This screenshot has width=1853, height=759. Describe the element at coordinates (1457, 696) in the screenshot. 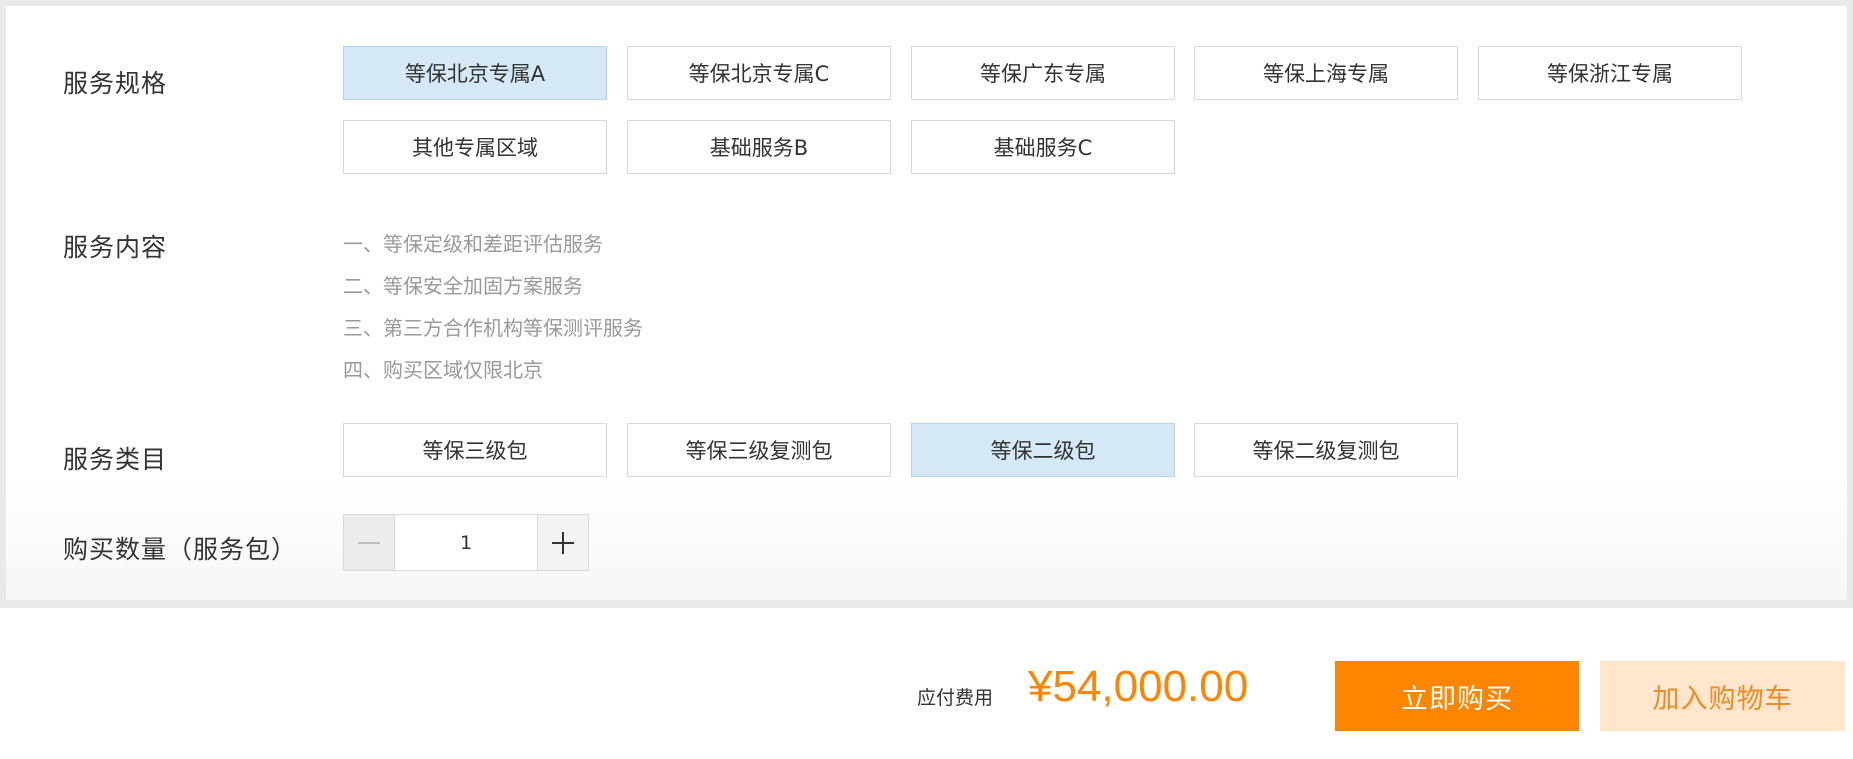

I see `buy-now-button: 立即购买` at that location.